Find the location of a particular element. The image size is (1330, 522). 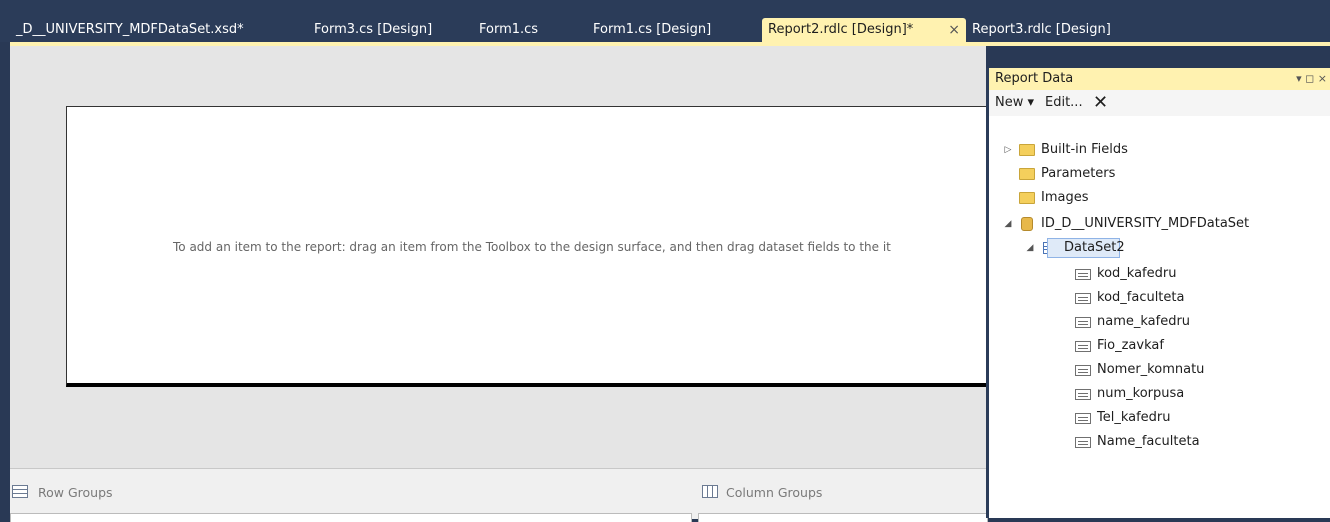

tab-form3-design: Form3.cs [Design] is located at coordinates (383, 30).